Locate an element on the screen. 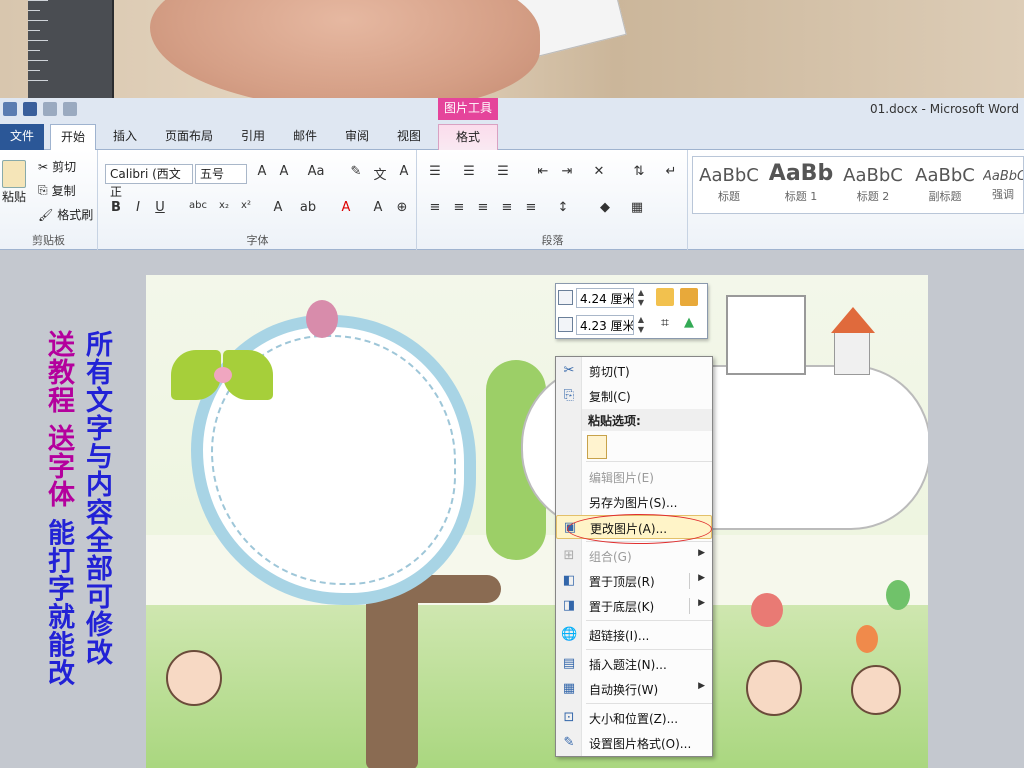  paste-button: 粘贴 is located at coordinates (14, 182).